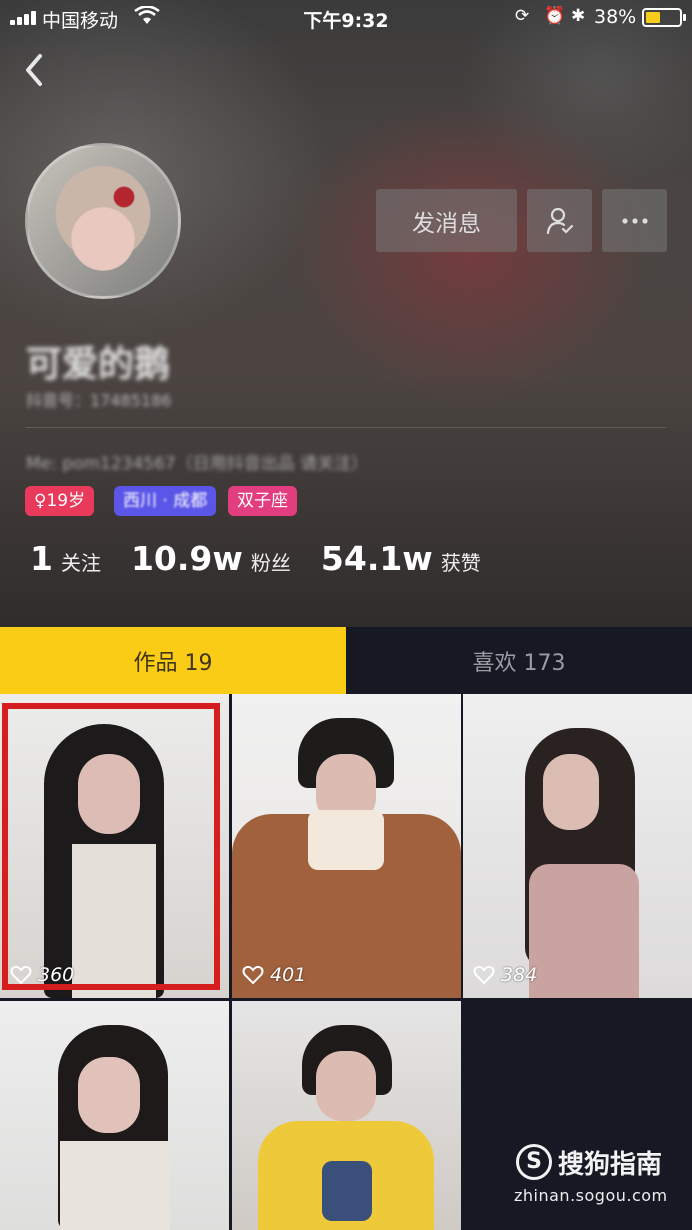 The image size is (692, 1230). What do you see at coordinates (40, 501) in the screenshot?
I see `female-icon: ♀` at bounding box center [40, 501].